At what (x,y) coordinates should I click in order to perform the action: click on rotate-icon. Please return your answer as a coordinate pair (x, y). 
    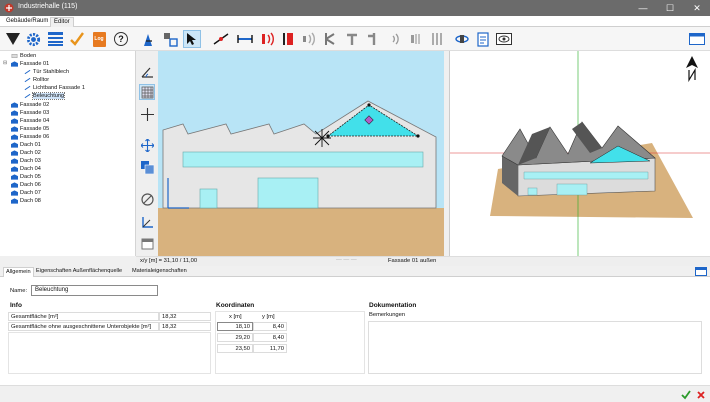
    Looking at the image, I should click on (462, 39).